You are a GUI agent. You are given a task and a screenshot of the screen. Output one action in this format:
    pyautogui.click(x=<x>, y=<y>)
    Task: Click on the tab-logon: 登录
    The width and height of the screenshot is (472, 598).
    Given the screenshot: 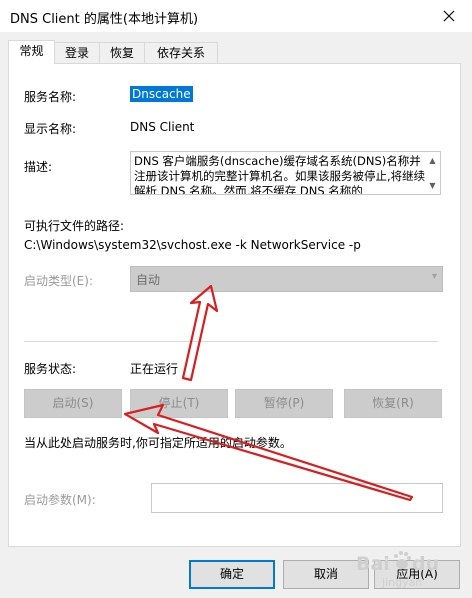 What is the action you would take?
    pyautogui.click(x=77, y=52)
    